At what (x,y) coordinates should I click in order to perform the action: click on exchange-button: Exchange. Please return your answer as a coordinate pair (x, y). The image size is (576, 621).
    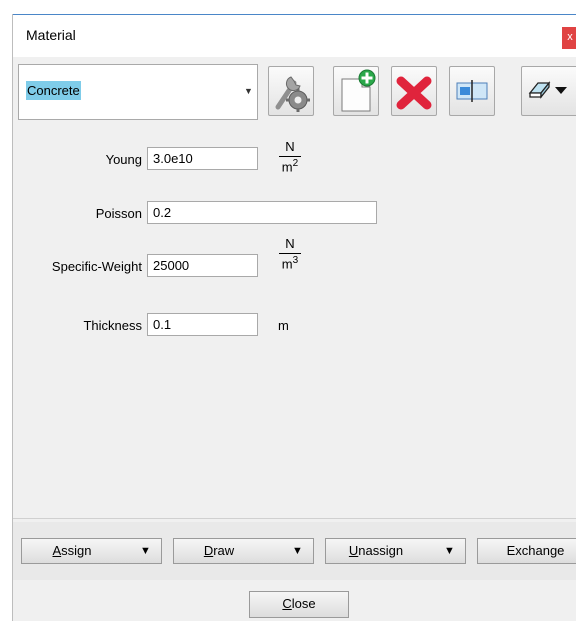
    Looking at the image, I should click on (526, 551).